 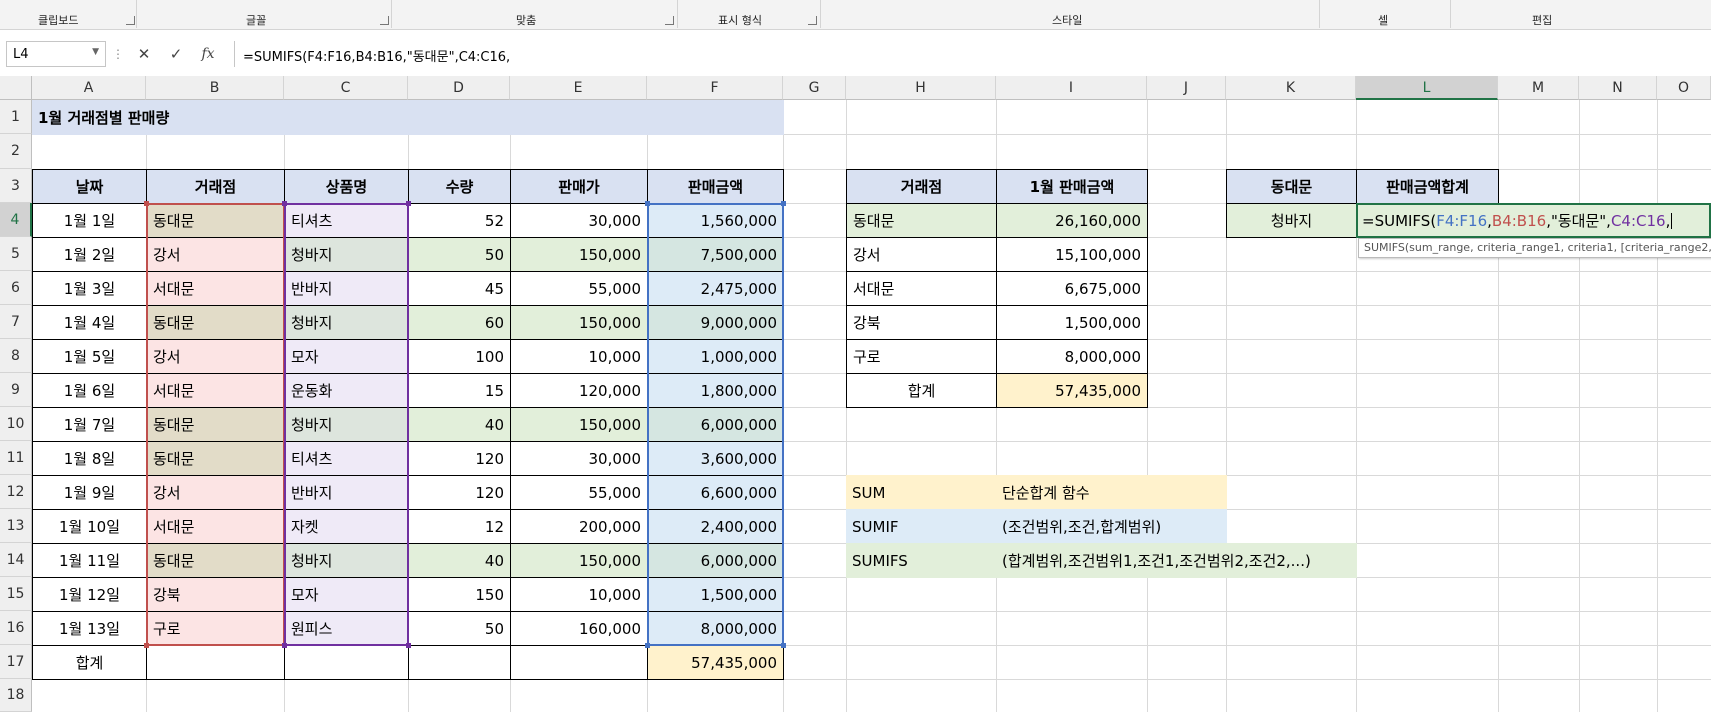 I want to click on row-header-14: 14, so click(x=16, y=560).